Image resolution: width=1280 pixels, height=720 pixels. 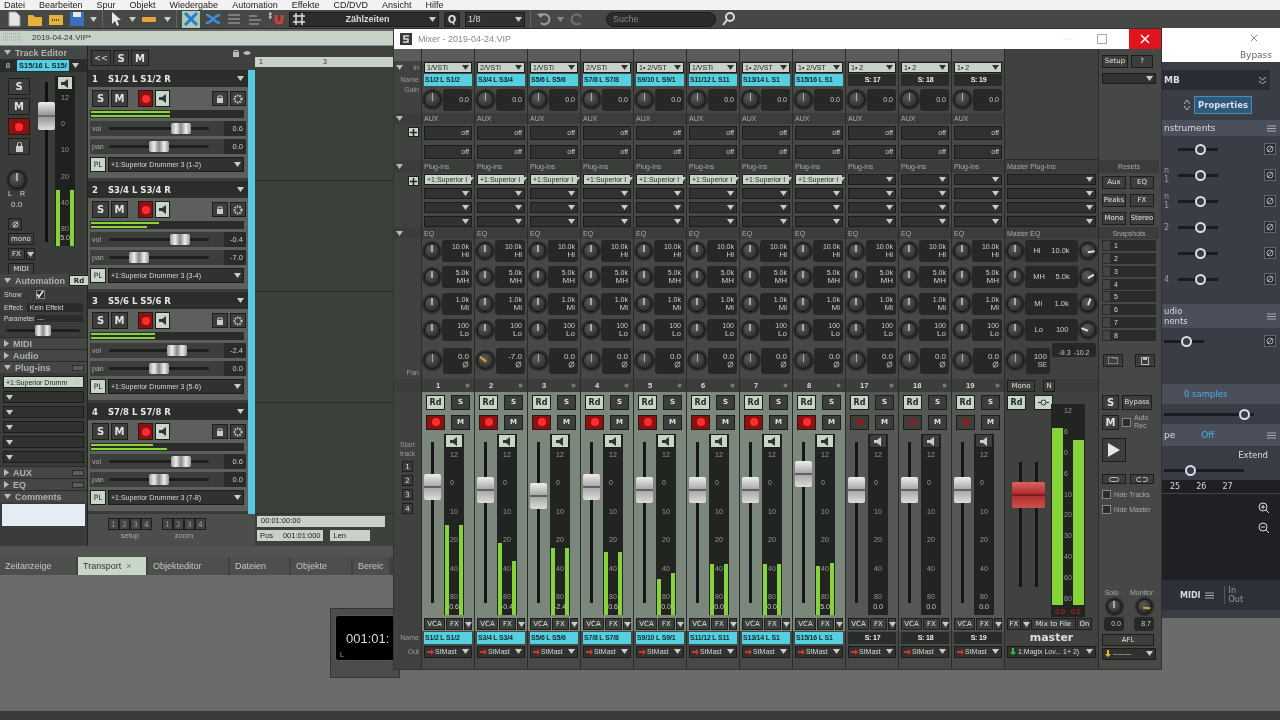 I want to click on crossfade-icon, so click(x=213, y=19).